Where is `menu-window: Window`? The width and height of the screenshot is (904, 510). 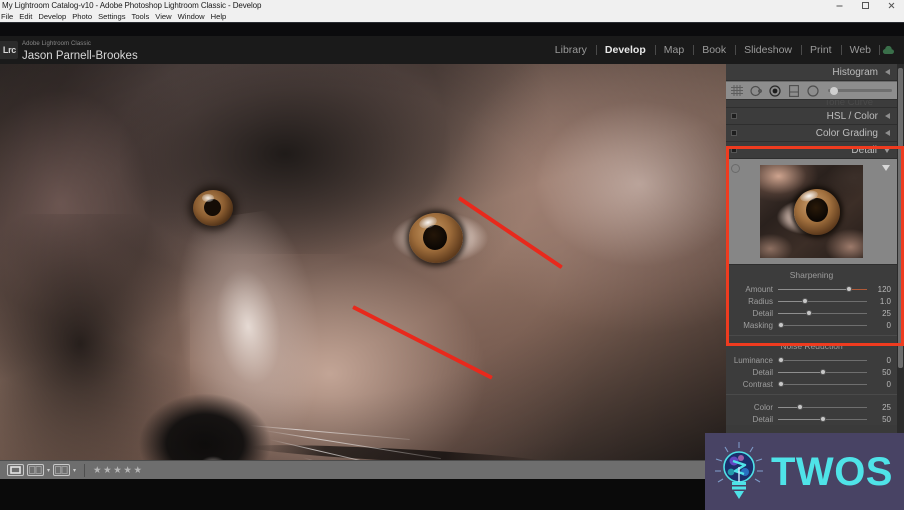 menu-window: Window is located at coordinates (191, 16).